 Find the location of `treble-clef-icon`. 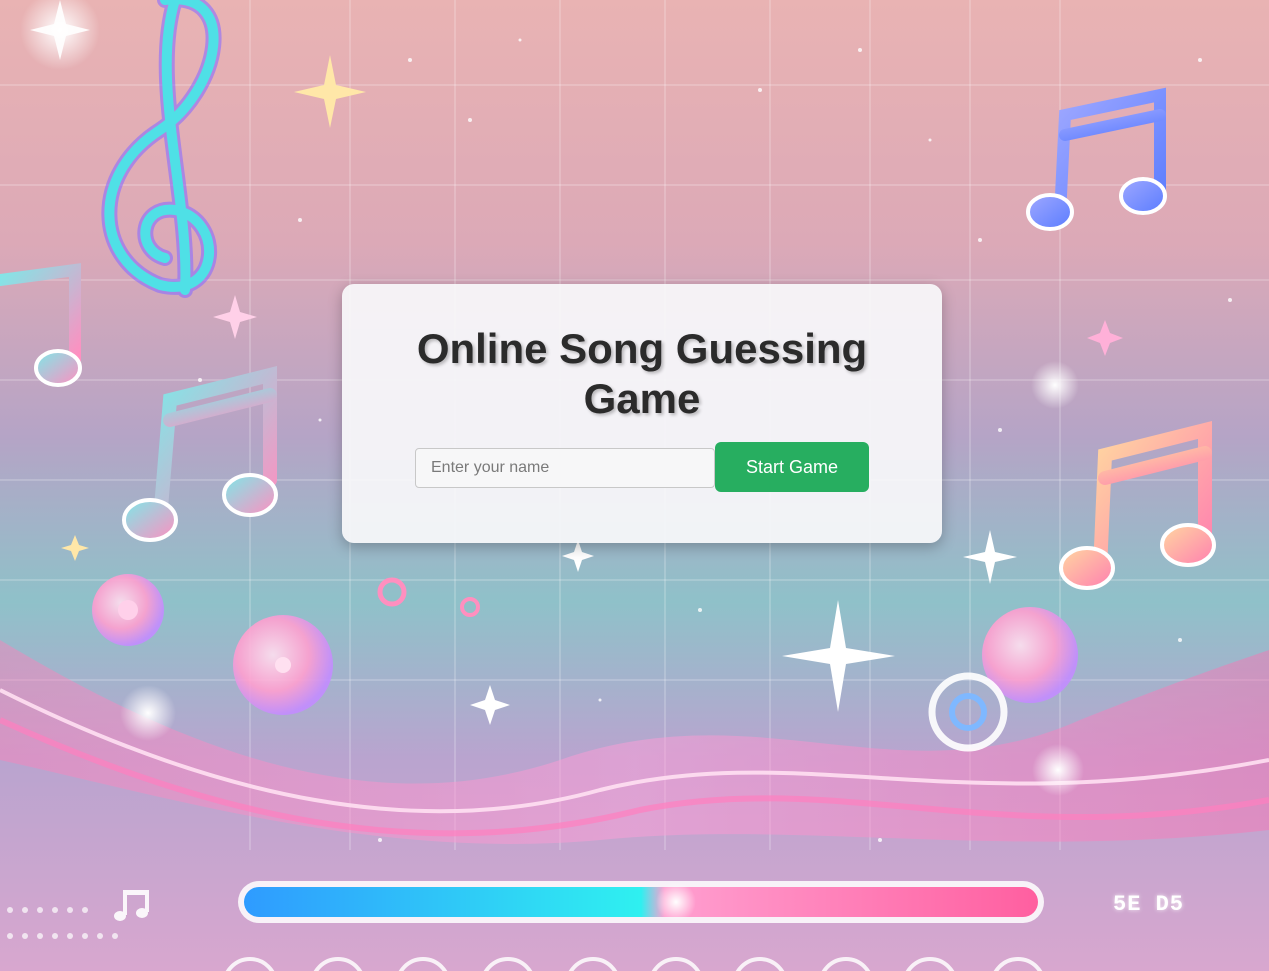

treble-clef-icon is located at coordinates (161, 149).